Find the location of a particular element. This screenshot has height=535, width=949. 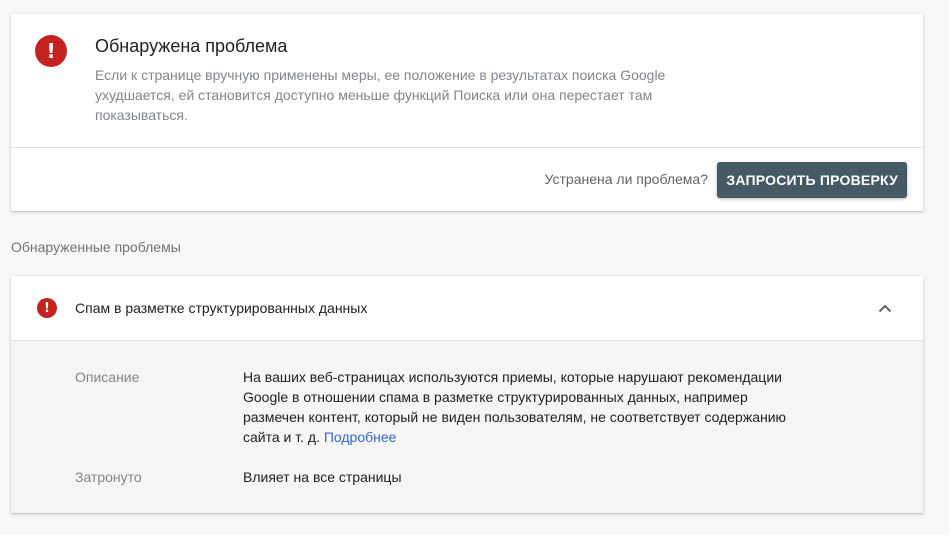

request-review-button: ЗАПРОСИТЬ ПРОВЕРКУ is located at coordinates (812, 180).